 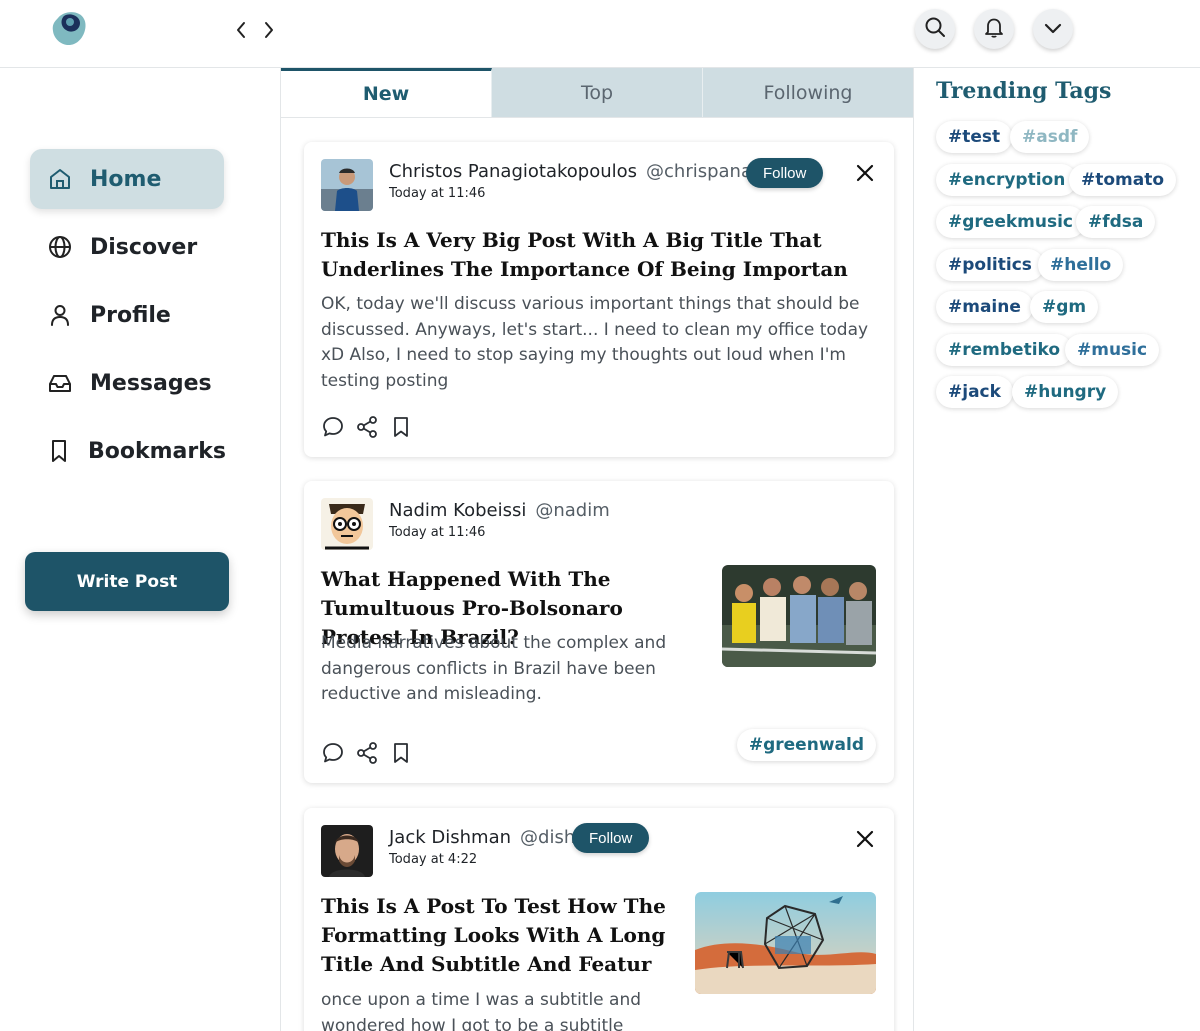 What do you see at coordinates (1050, 137) in the screenshot?
I see `trending-tag: #asdf` at bounding box center [1050, 137].